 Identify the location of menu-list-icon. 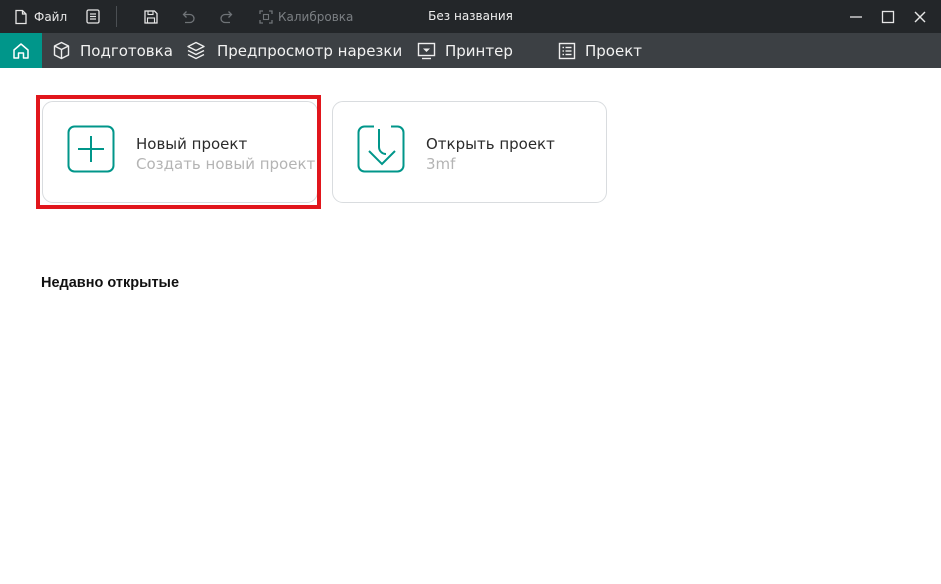
(93, 16).